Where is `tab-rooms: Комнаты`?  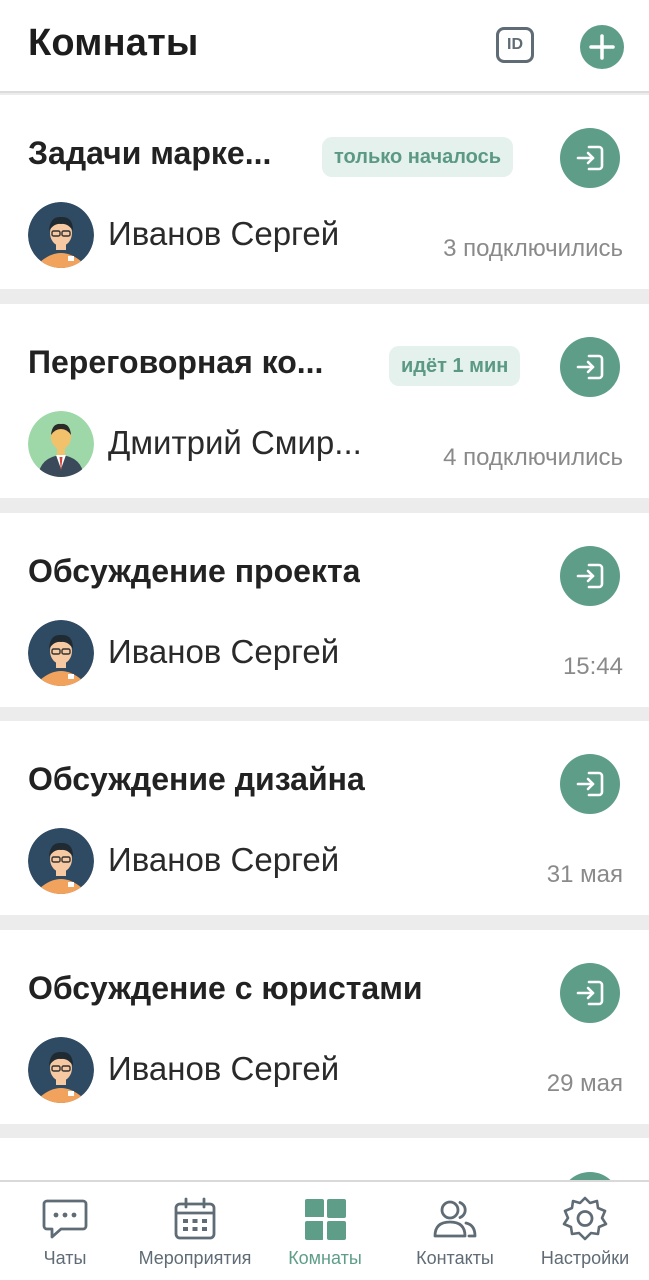
tab-rooms: Комнаты is located at coordinates (325, 1231).